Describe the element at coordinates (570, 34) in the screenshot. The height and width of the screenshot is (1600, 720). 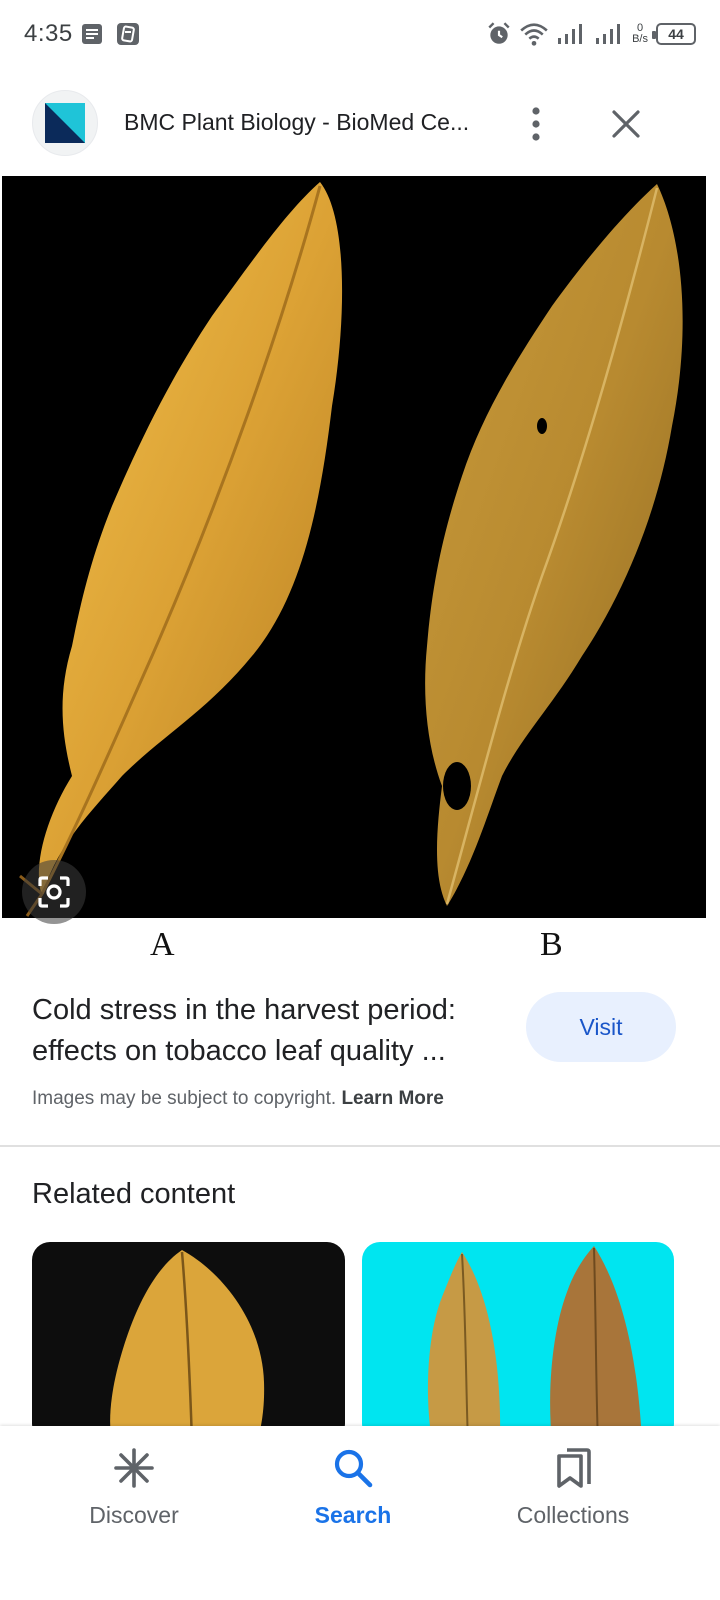
I see `signal-icon` at that location.